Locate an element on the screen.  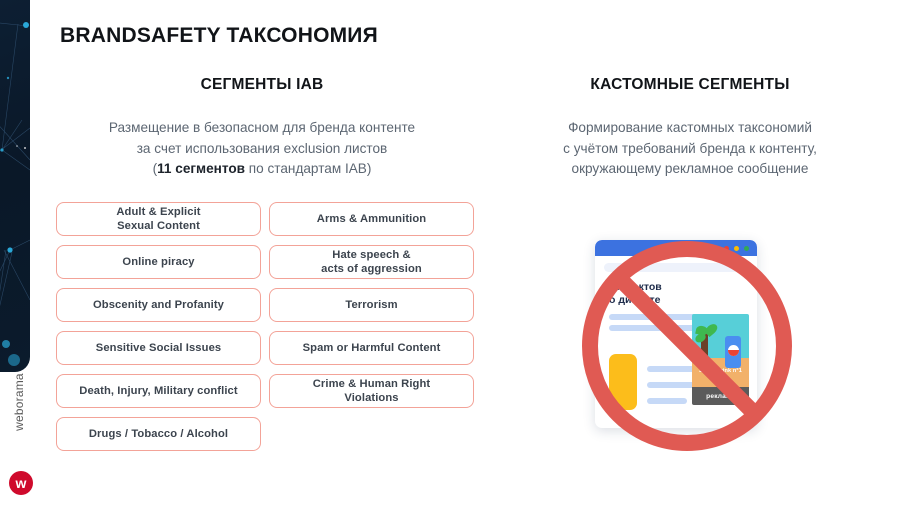
custom-desc-line-3: окружающему рекламное сообщение is located at coordinates (690, 169).